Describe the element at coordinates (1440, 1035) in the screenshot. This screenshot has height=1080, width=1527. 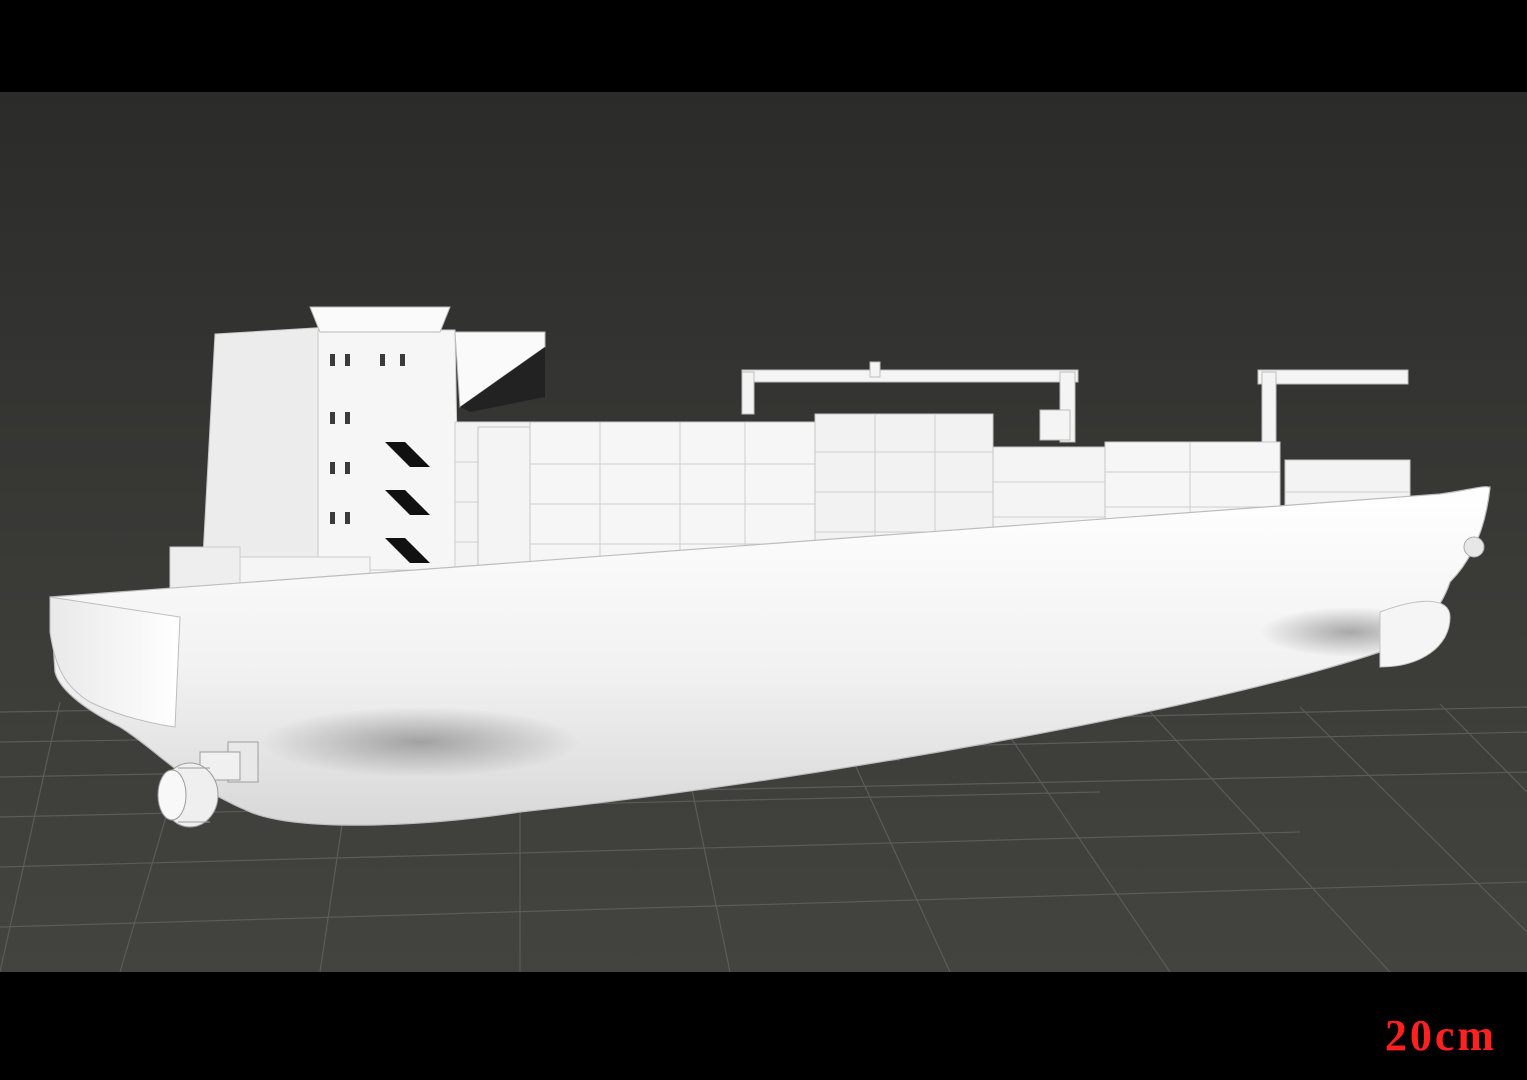
I see `scale-label: 20cm` at that location.